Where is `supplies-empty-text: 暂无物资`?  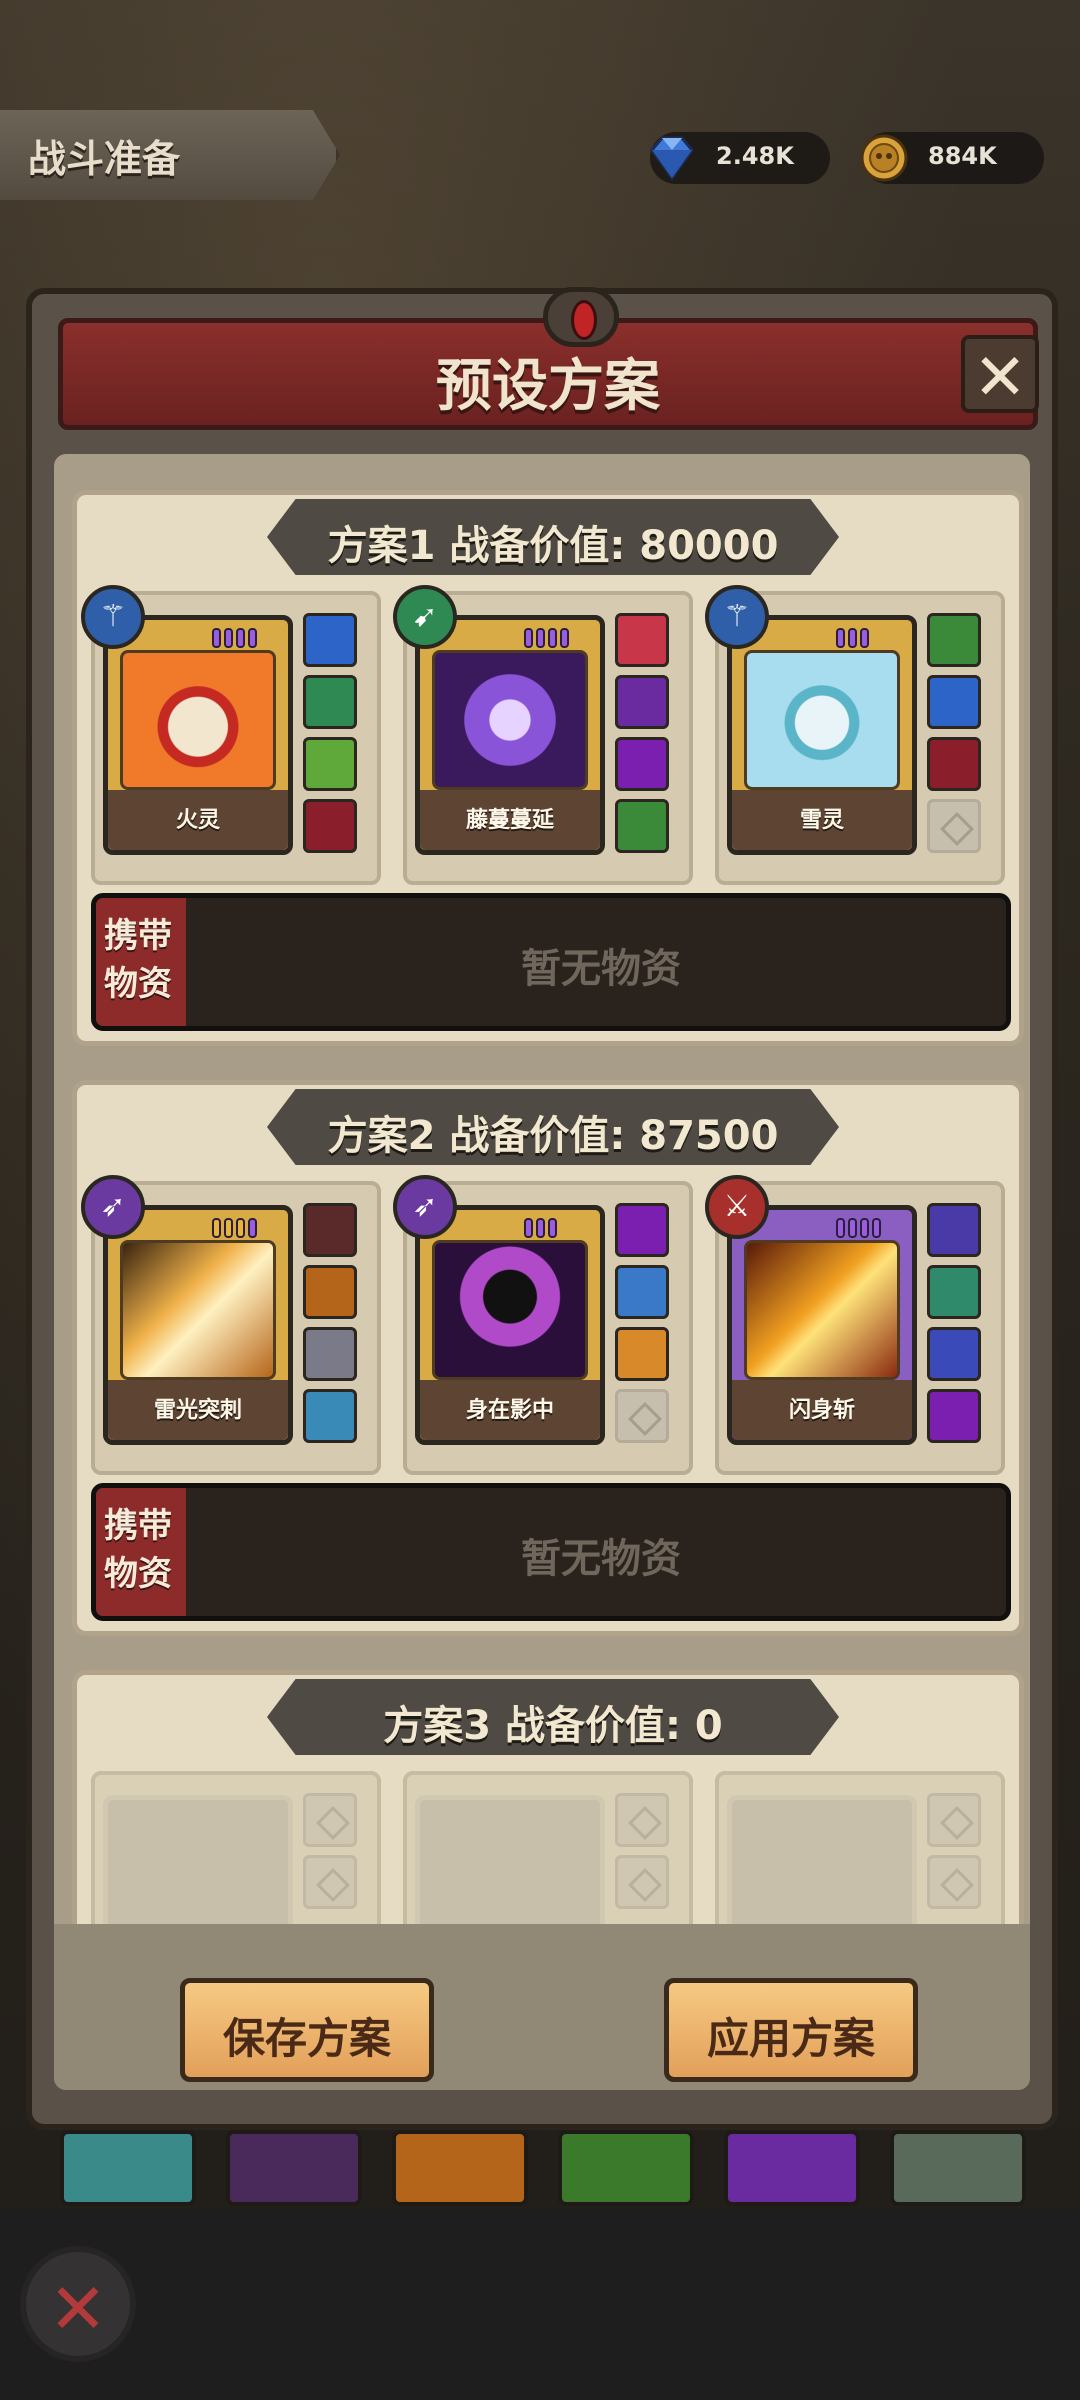
supplies-empty-text: 暂无物资 is located at coordinates (601, 969).